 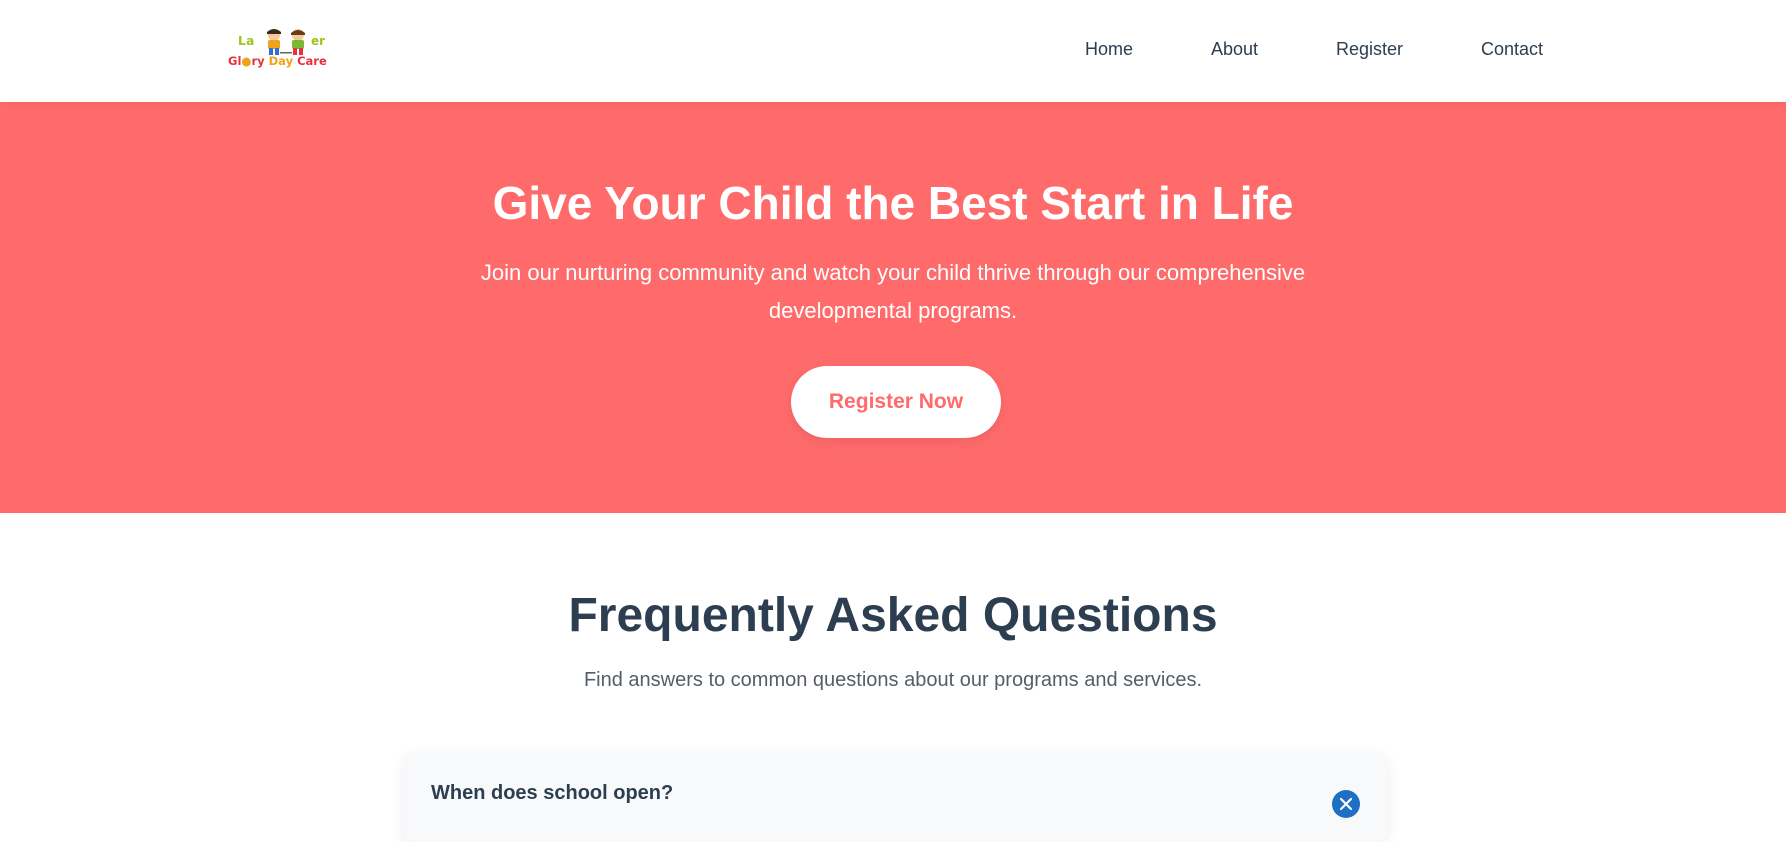 What do you see at coordinates (893, 615) in the screenshot?
I see `faq-title: Frequently Asked Questions` at bounding box center [893, 615].